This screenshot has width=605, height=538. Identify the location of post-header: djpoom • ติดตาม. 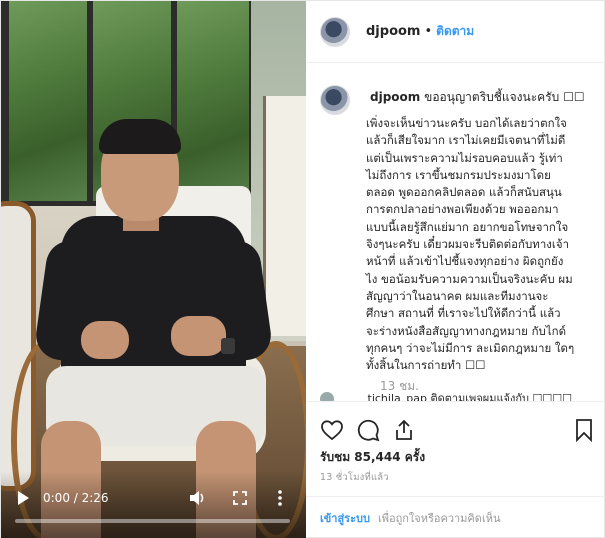
(455, 32).